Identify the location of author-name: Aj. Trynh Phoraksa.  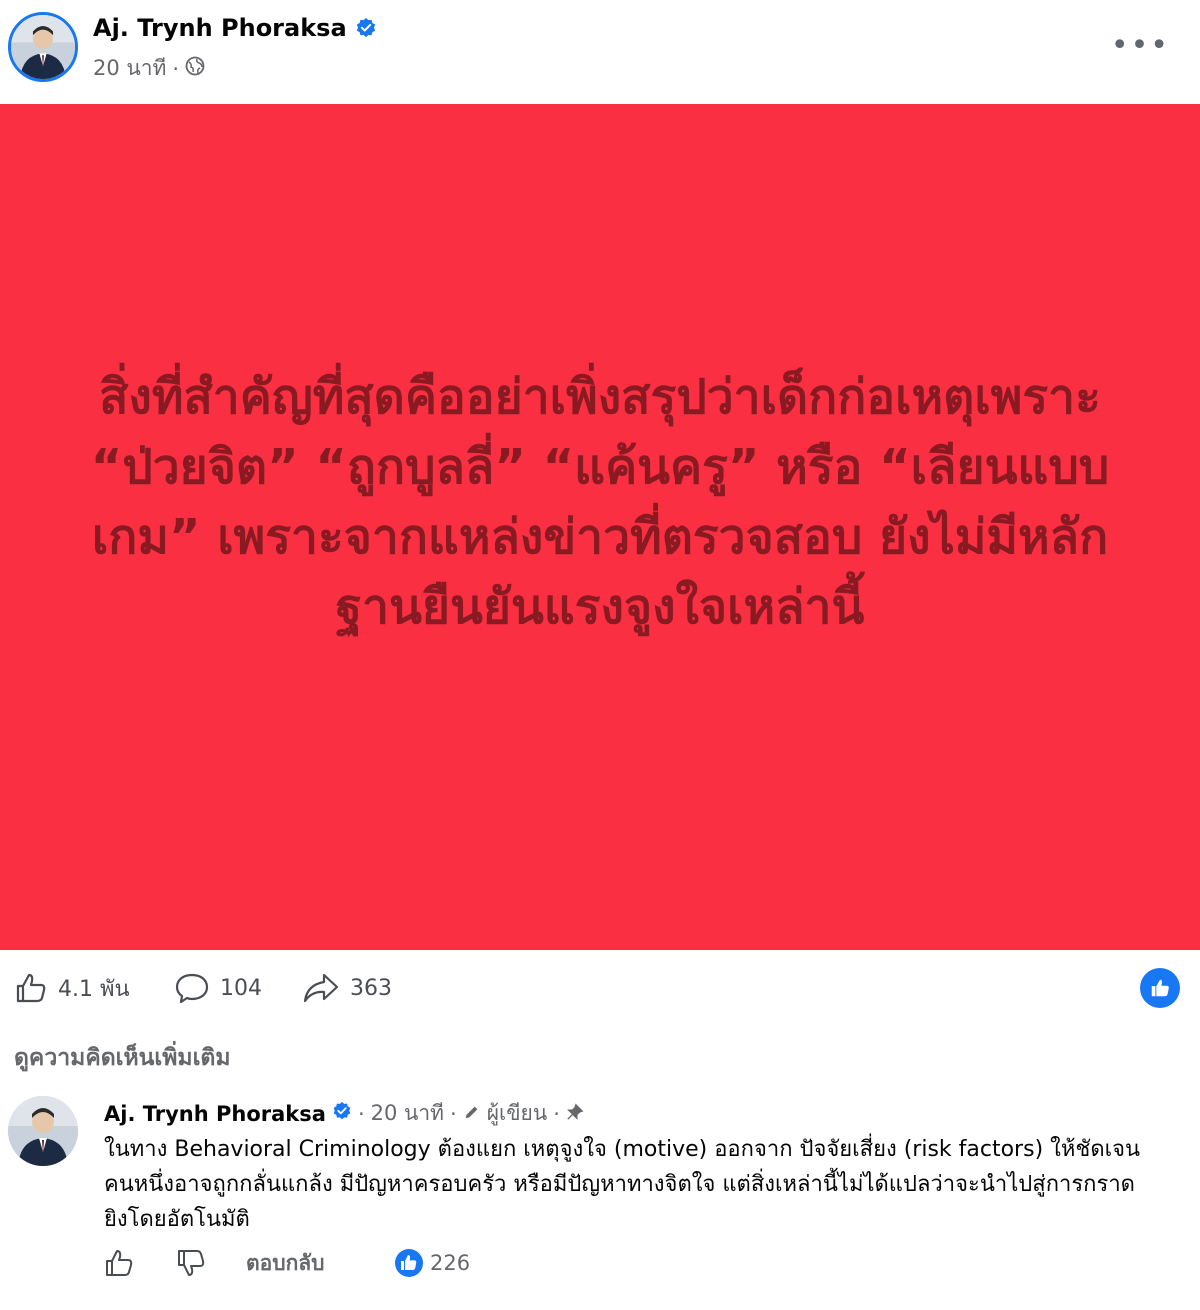
(220, 28).